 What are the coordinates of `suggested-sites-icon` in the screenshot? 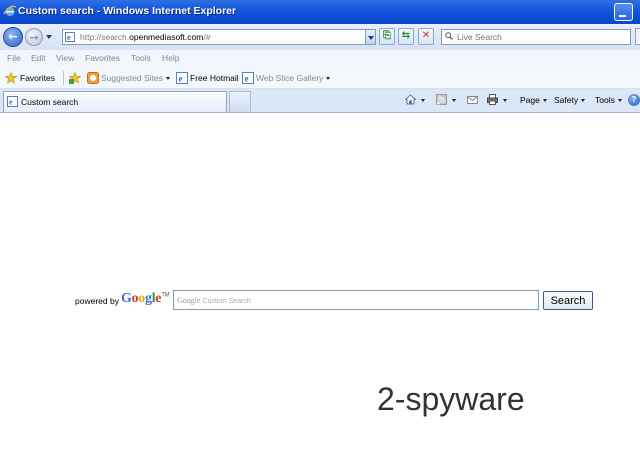 It's located at (93, 78).